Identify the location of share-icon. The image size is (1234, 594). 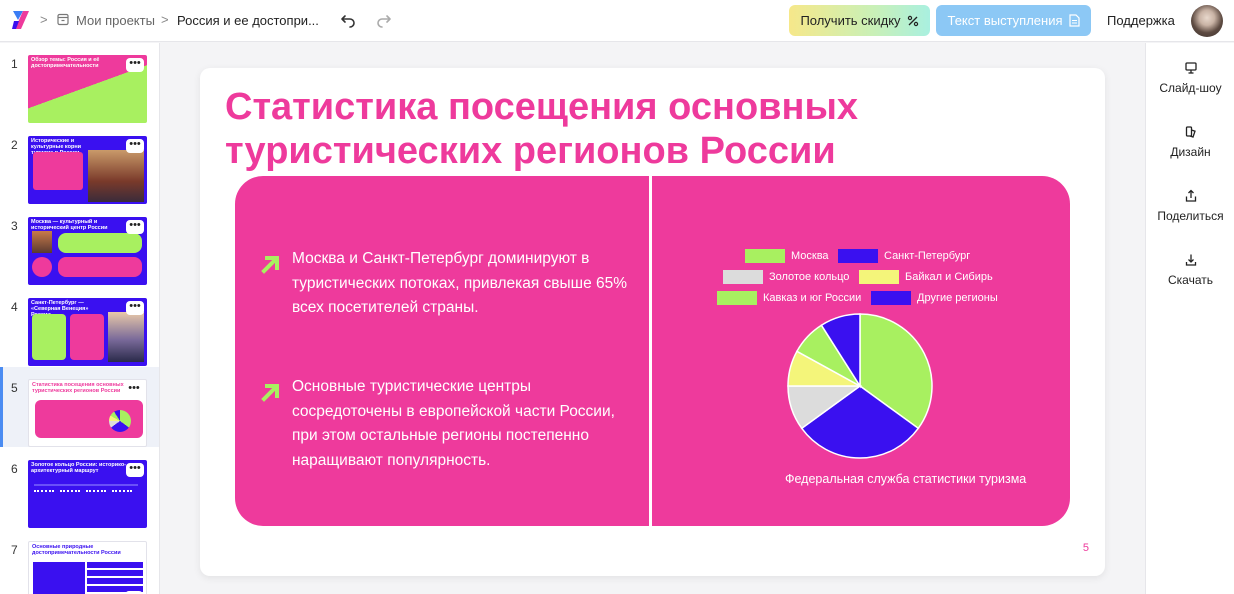
(1190, 195).